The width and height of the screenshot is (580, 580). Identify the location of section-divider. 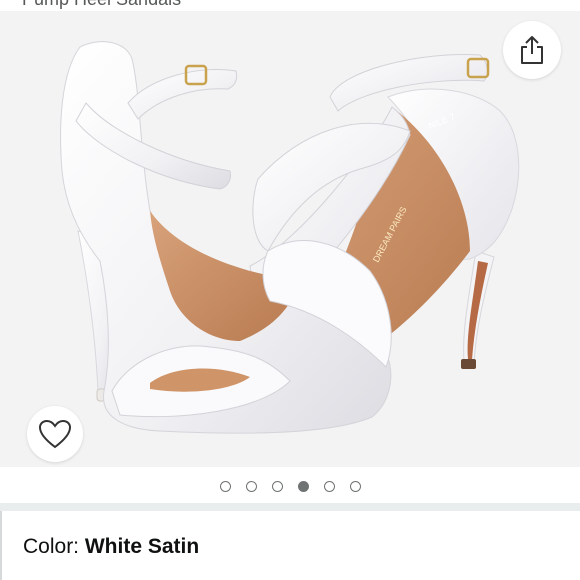
(290, 507).